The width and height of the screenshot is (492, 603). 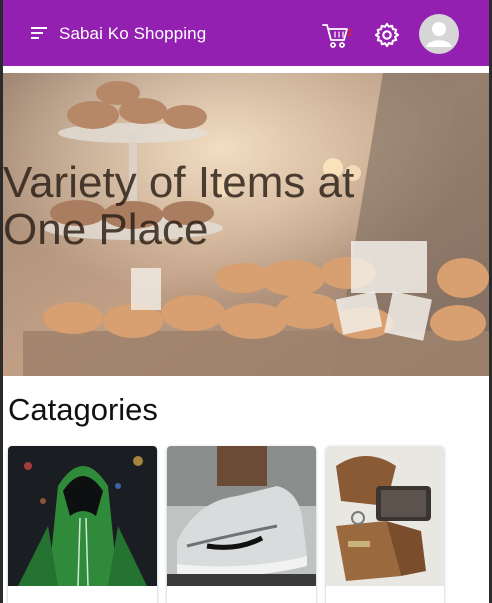 I want to click on app-bar: Sabai Ko Shopping 1, so click(x=246, y=33).